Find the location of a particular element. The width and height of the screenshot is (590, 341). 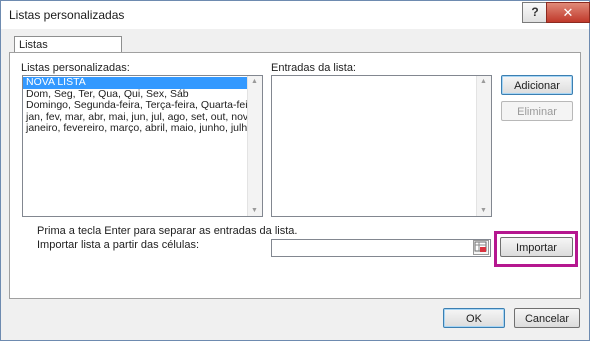

custom-lists-label: Listas personalizadas: is located at coordinates (75, 68).